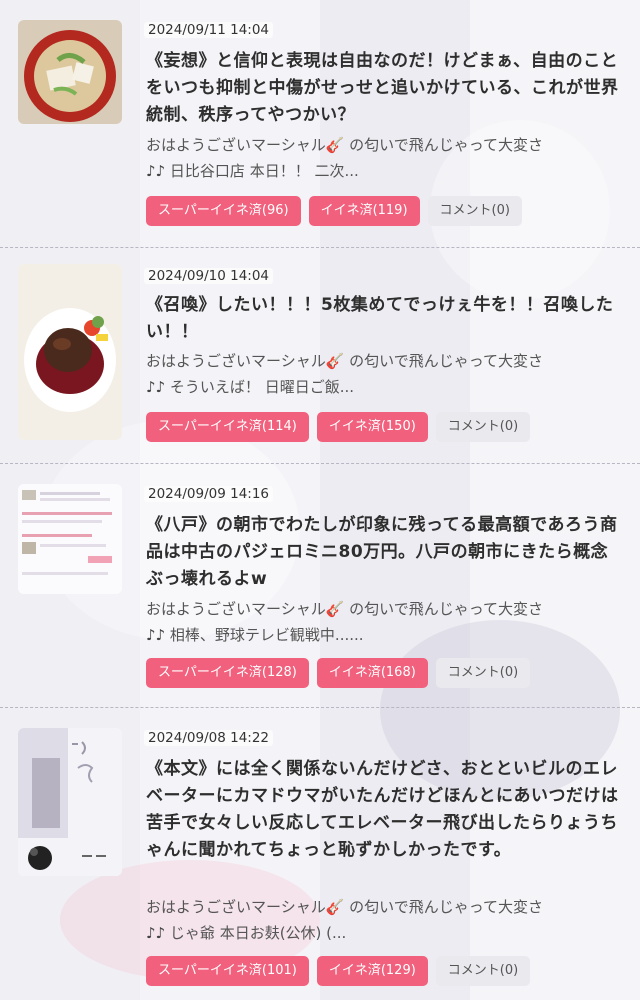 The image size is (640, 1000). What do you see at coordinates (227, 427) in the screenshot?
I see `super-like-button: スーパーイイネ済(114)` at bounding box center [227, 427].